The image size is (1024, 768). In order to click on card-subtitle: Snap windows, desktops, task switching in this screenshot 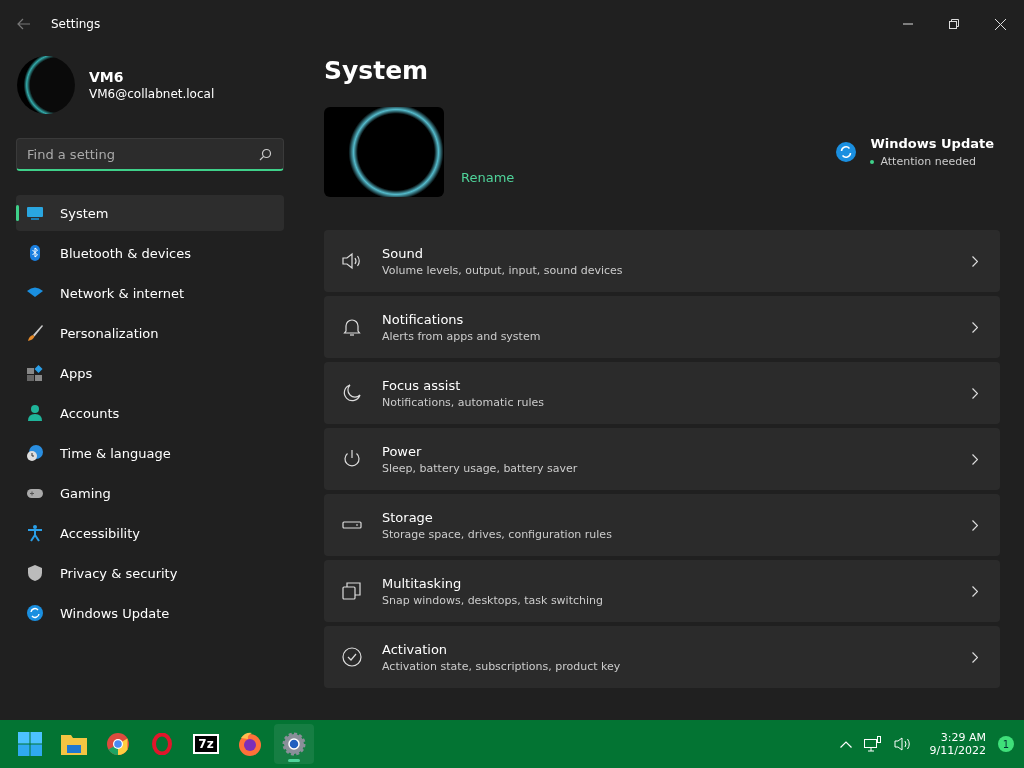, I will do `click(493, 600)`.